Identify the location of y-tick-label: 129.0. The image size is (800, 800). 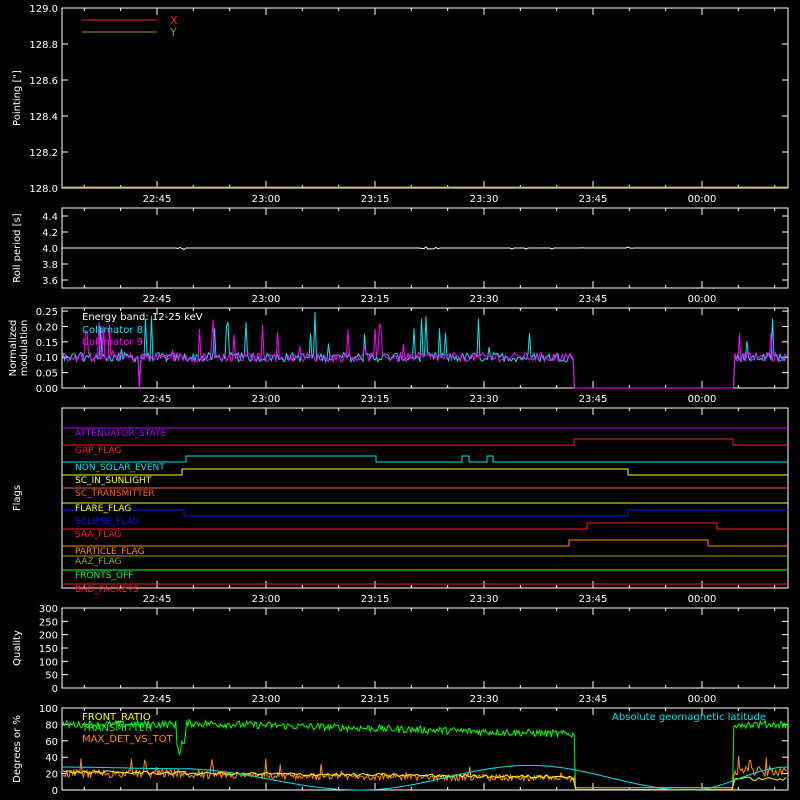
(43, 9).